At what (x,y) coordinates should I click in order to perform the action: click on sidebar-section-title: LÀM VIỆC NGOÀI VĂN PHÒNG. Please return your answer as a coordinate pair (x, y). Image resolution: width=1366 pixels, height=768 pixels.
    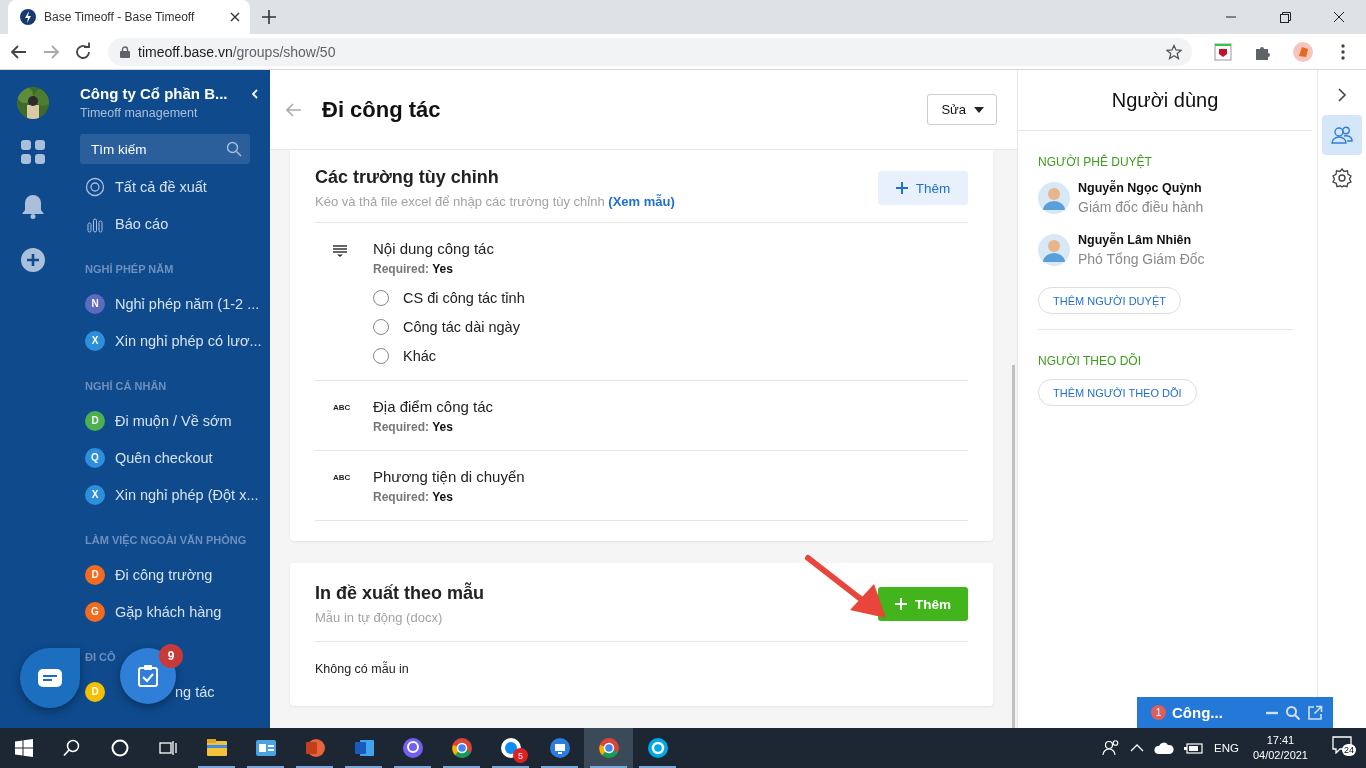
    Looking at the image, I should click on (165, 541).